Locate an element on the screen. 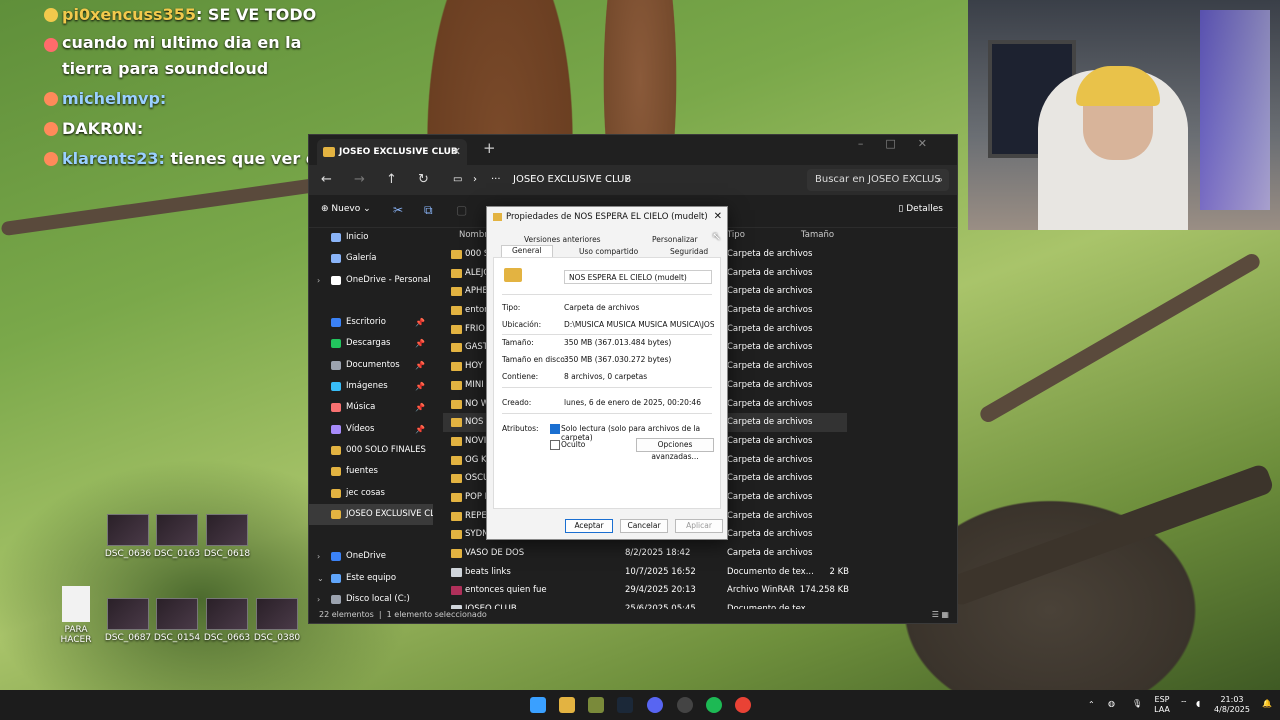  new-button: ⊕ Nuevo ⌄ is located at coordinates (346, 209).